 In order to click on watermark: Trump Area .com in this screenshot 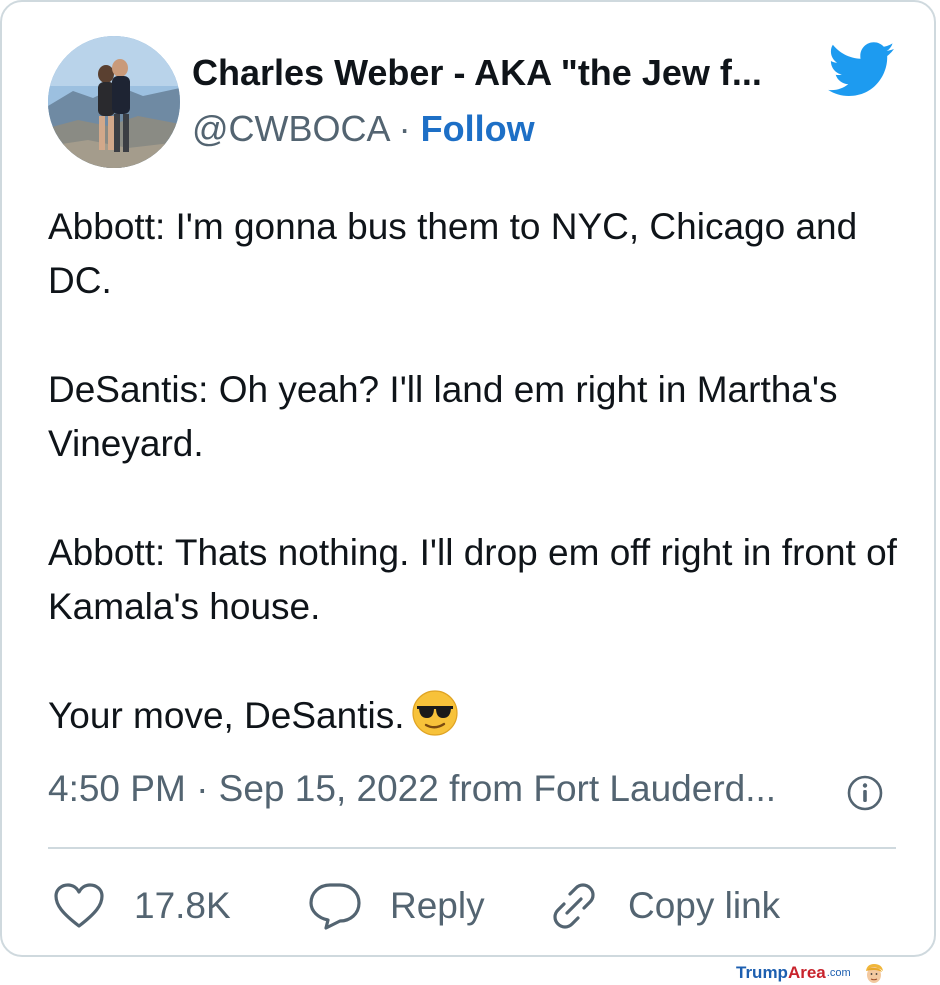, I will do `click(810, 973)`.